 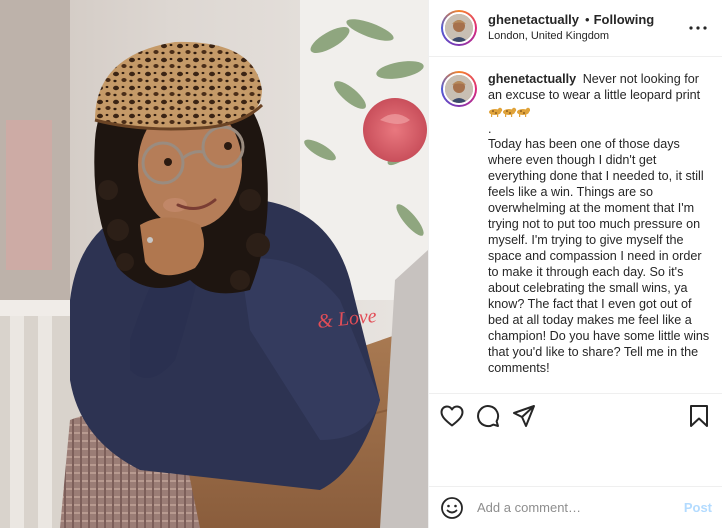 I want to click on smiley-icon, so click(x=452, y=507).